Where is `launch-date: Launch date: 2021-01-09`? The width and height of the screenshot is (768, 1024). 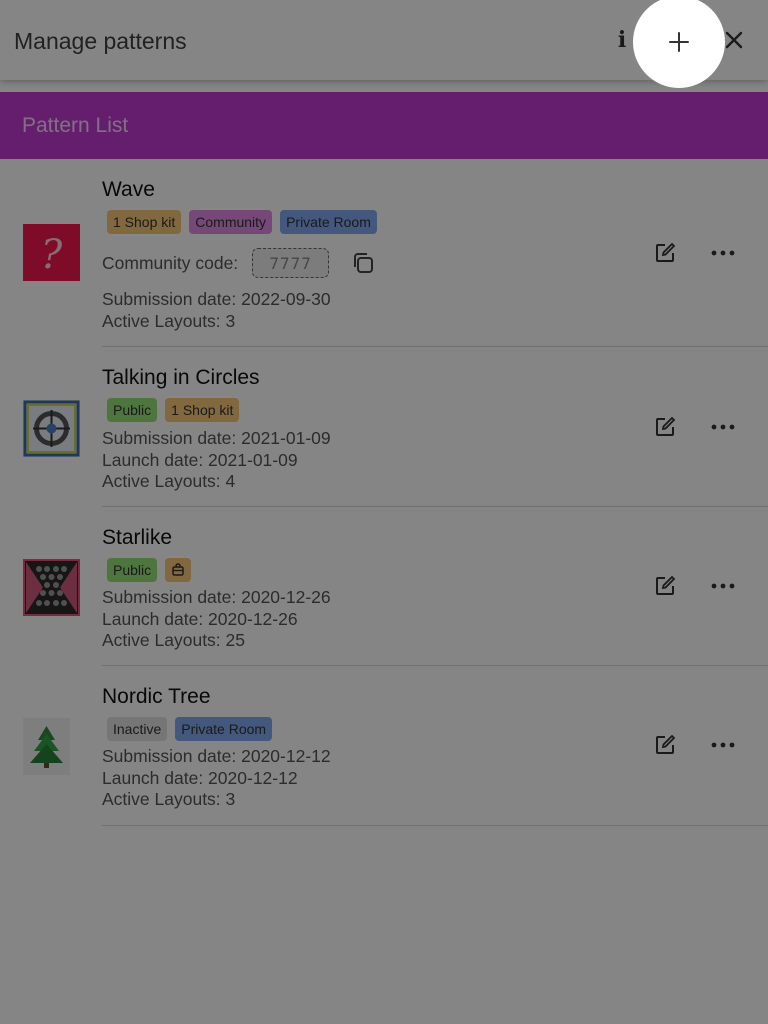 launch-date: Launch date: 2021-01-09 is located at coordinates (200, 459).